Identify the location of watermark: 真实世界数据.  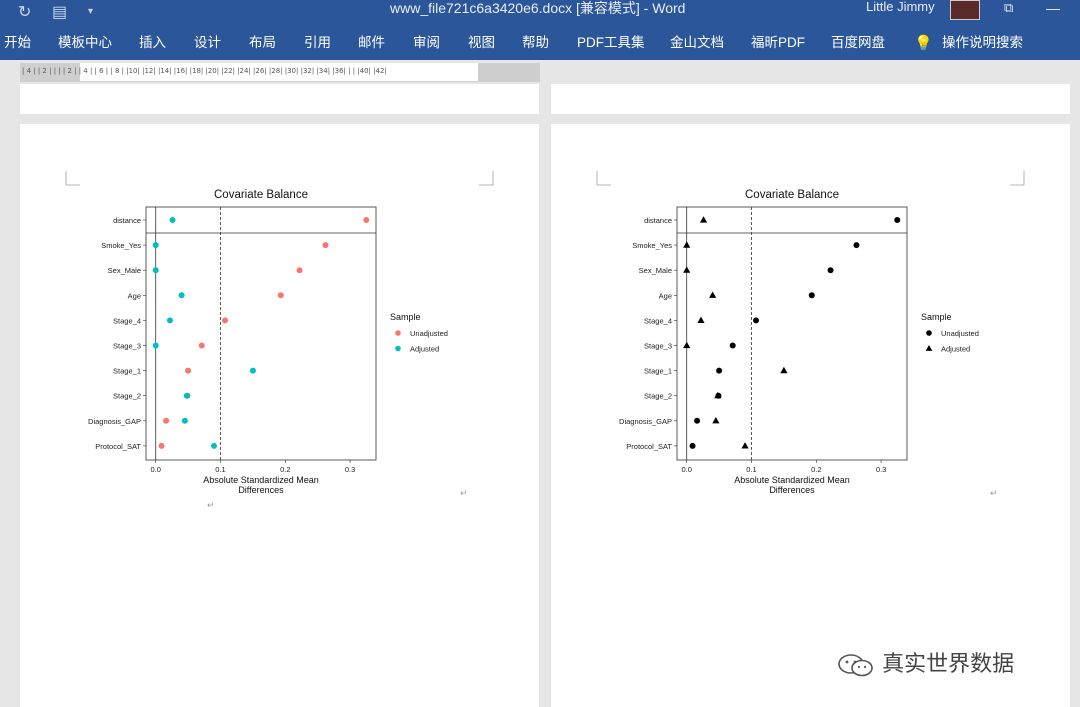
(925, 662).